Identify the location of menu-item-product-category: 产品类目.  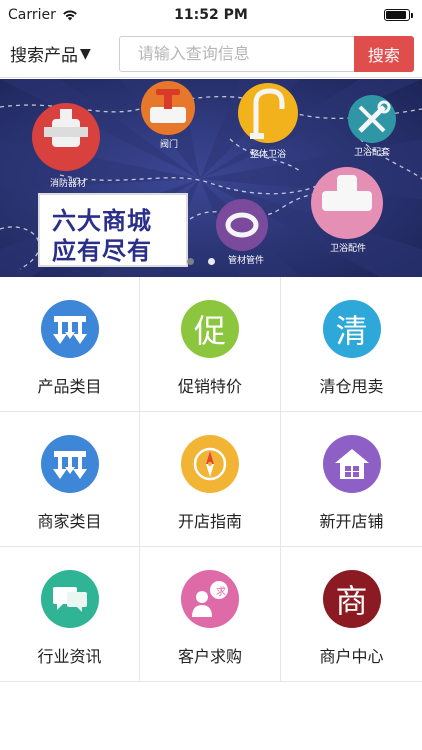
(70, 344).